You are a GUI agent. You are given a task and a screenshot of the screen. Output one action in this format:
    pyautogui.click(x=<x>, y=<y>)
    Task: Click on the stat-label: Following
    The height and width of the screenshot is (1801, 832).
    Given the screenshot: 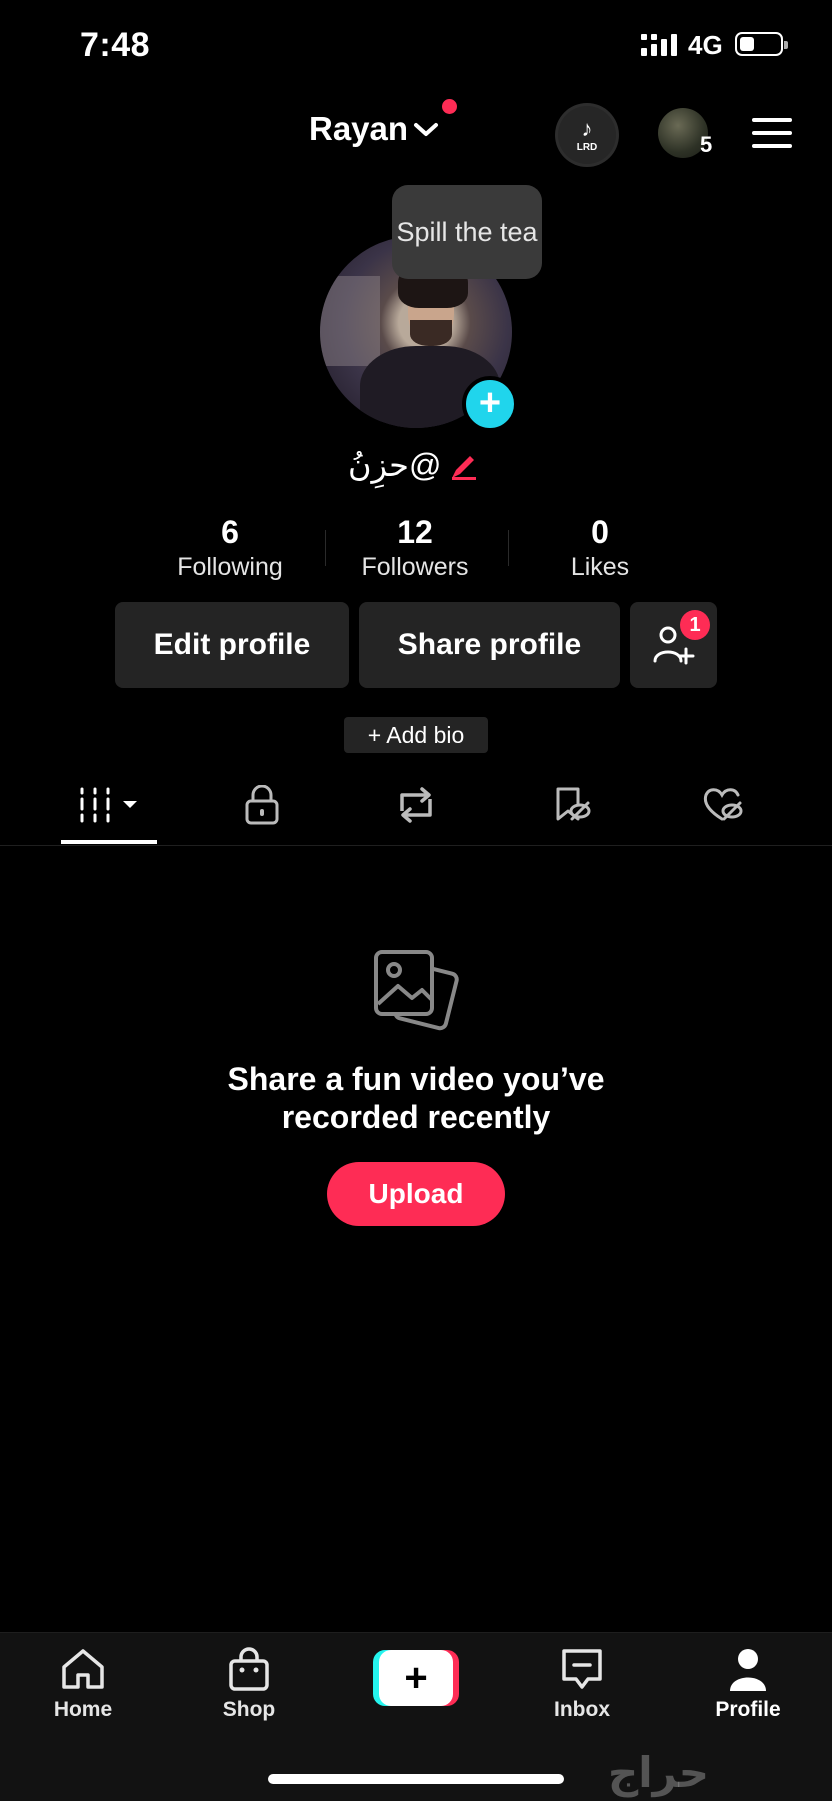 What is the action you would take?
    pyautogui.click(x=230, y=567)
    